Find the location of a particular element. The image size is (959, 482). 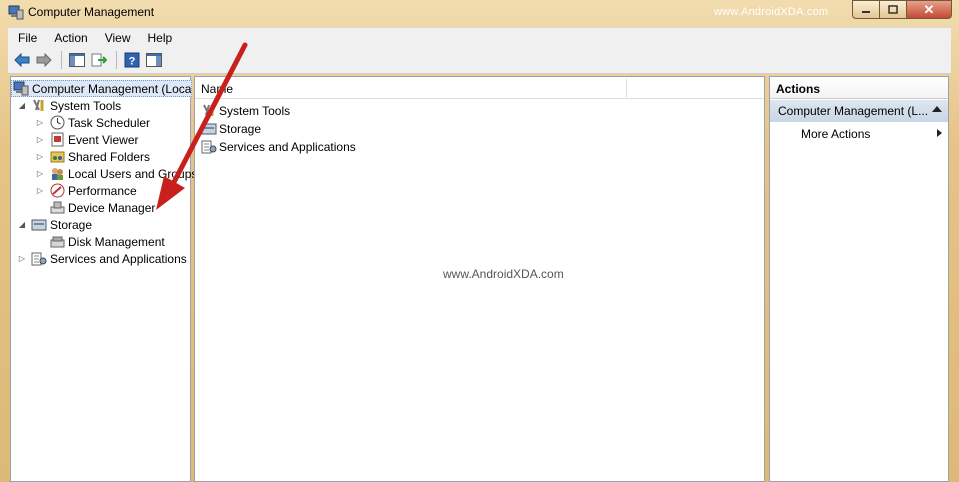

watermark-top: www.AndroidXDA.com is located at coordinates (771, 12).